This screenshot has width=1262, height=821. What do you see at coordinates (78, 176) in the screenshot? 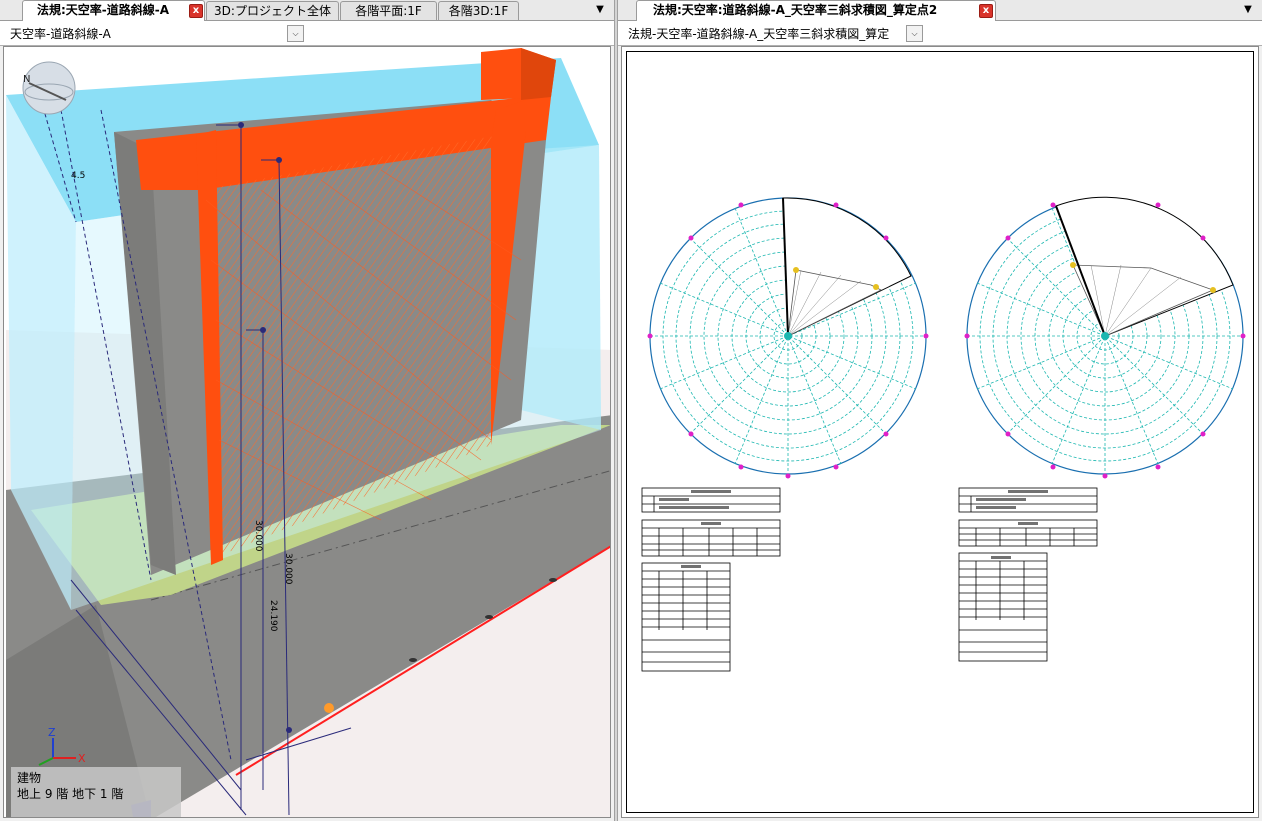
I see `dimension-label: 4.5` at bounding box center [78, 176].